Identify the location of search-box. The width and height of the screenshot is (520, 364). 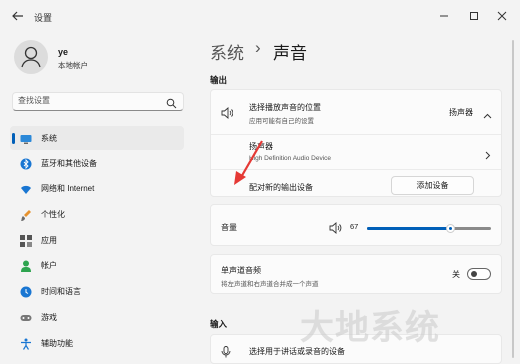
(98, 101).